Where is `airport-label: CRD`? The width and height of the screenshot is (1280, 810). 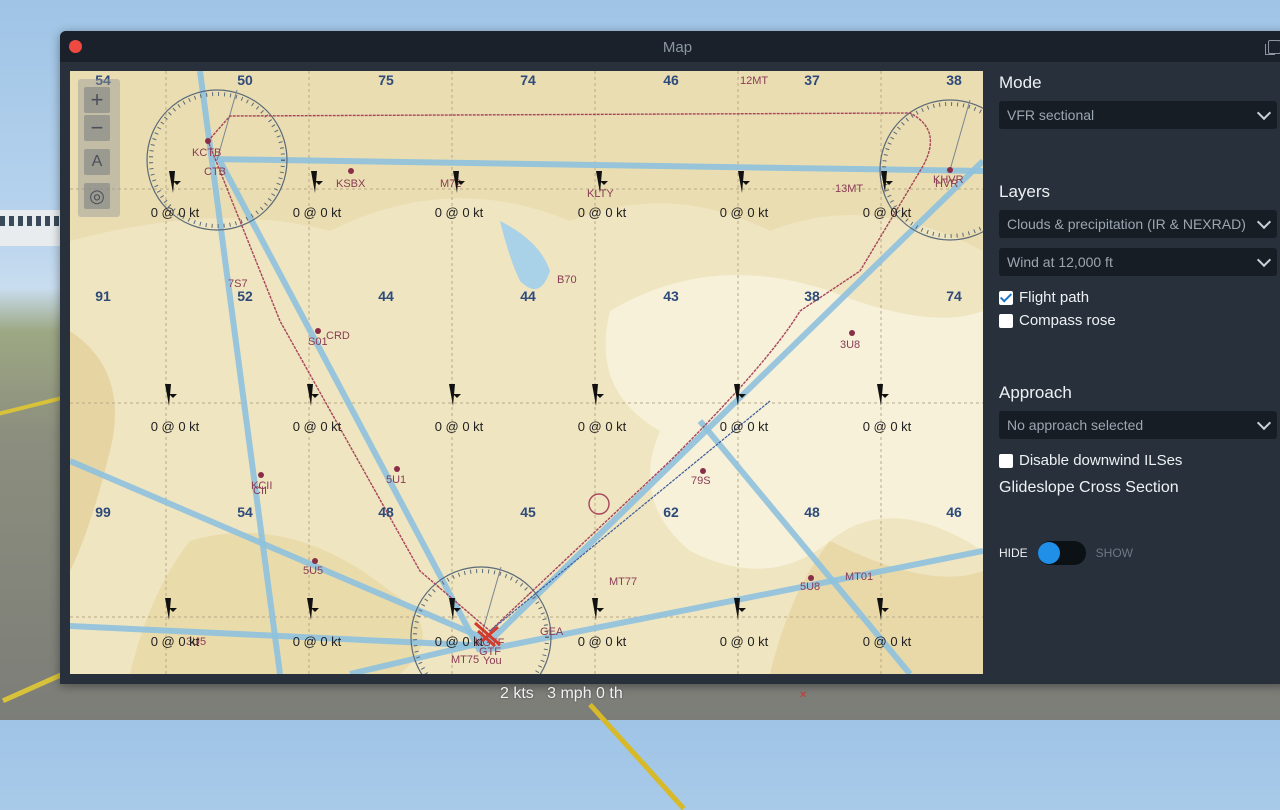 airport-label: CRD is located at coordinates (338, 336).